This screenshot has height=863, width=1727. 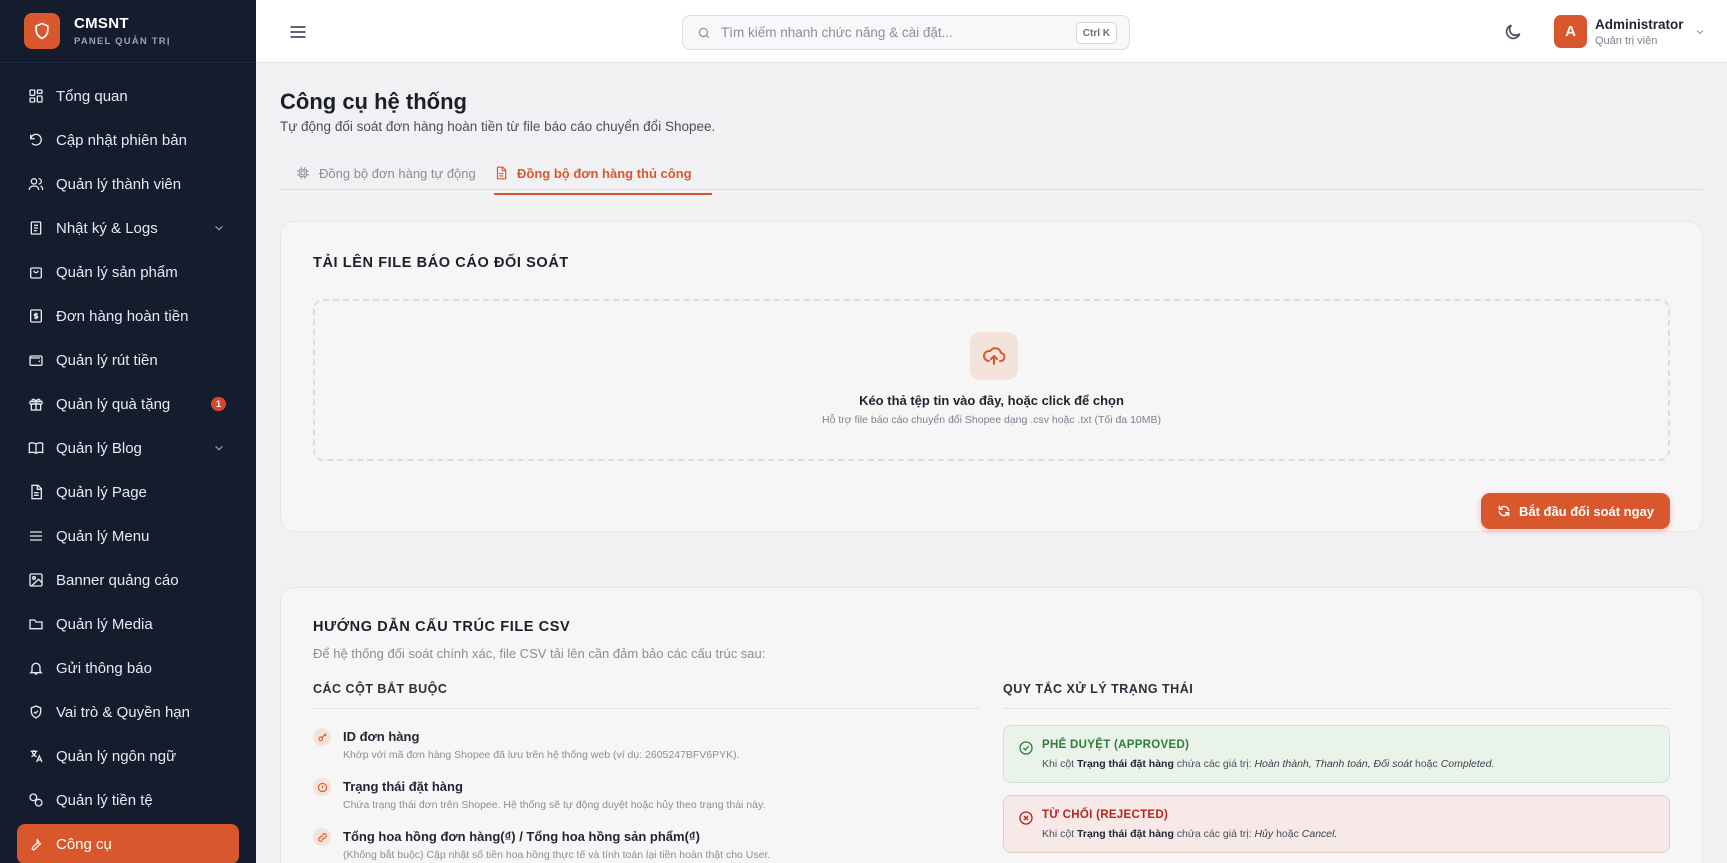 I want to click on sidebar-item-label: Quản lý rút tiền, so click(x=107, y=360).